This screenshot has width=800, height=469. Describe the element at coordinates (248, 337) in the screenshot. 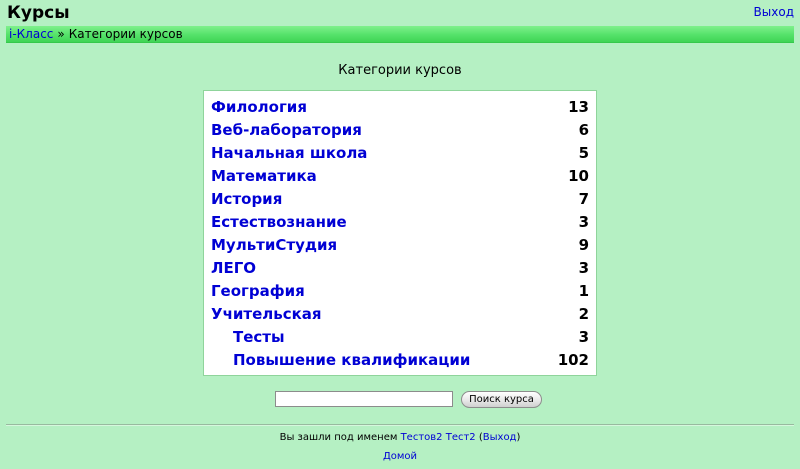

I see `subcategory-link: Тесты` at that location.